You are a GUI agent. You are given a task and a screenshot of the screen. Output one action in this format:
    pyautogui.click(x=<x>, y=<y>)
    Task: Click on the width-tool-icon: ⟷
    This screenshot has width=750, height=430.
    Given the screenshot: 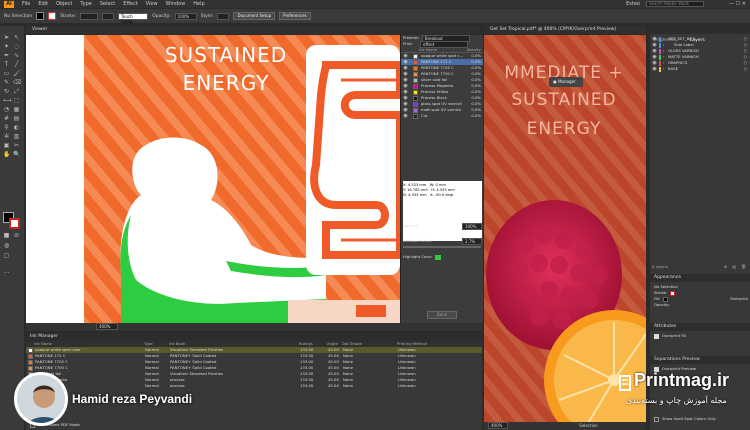 What is the action you would take?
    pyautogui.click(x=7, y=100)
    